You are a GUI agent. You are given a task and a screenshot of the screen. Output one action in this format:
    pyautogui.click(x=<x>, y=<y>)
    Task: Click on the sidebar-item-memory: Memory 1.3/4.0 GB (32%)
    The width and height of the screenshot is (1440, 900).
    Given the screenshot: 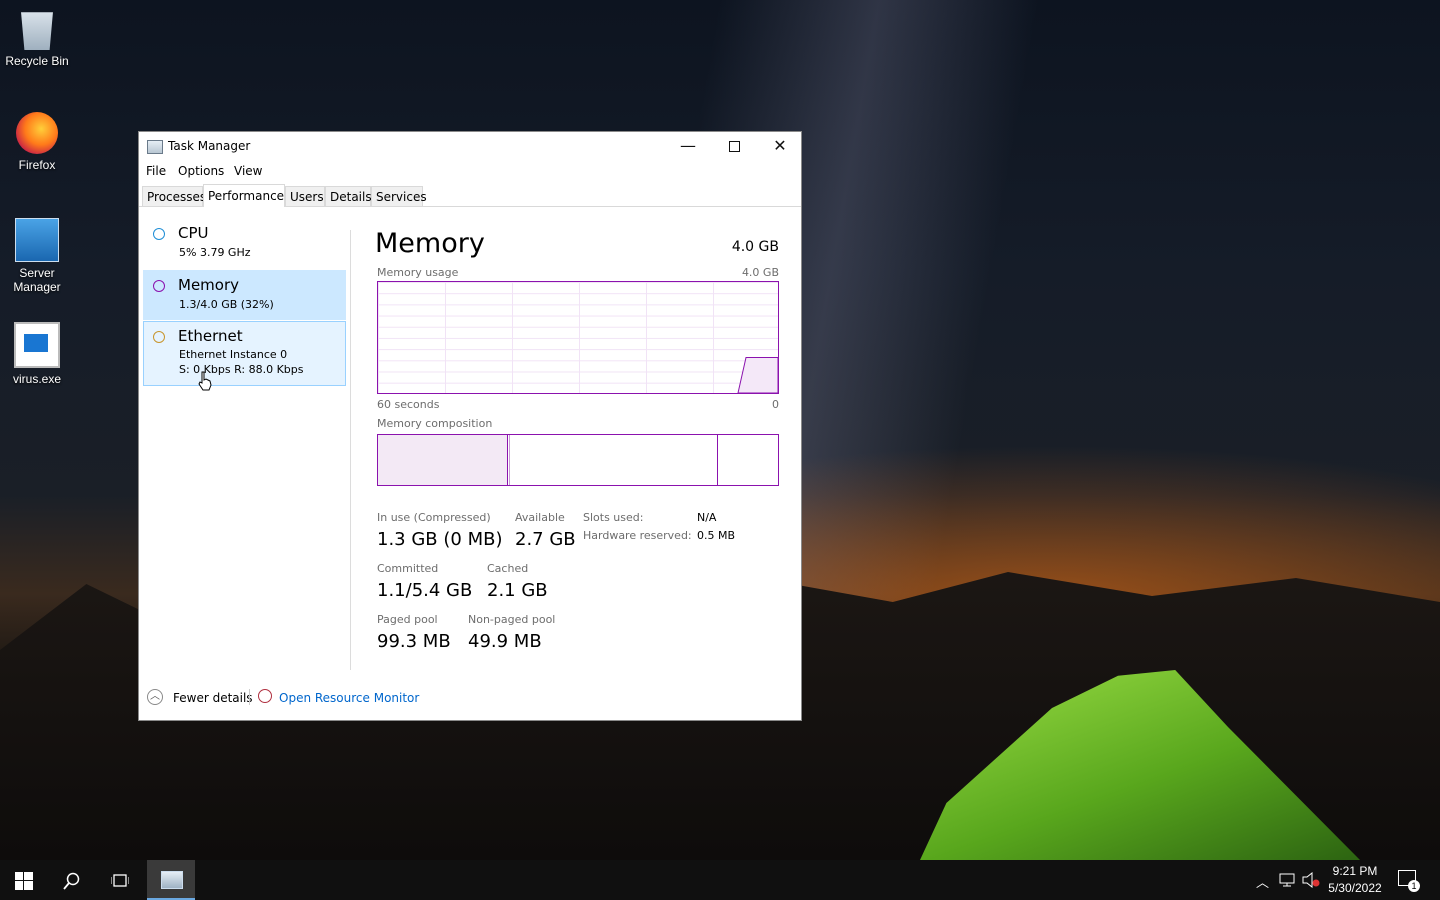 What is the action you would take?
    pyautogui.click(x=244, y=295)
    